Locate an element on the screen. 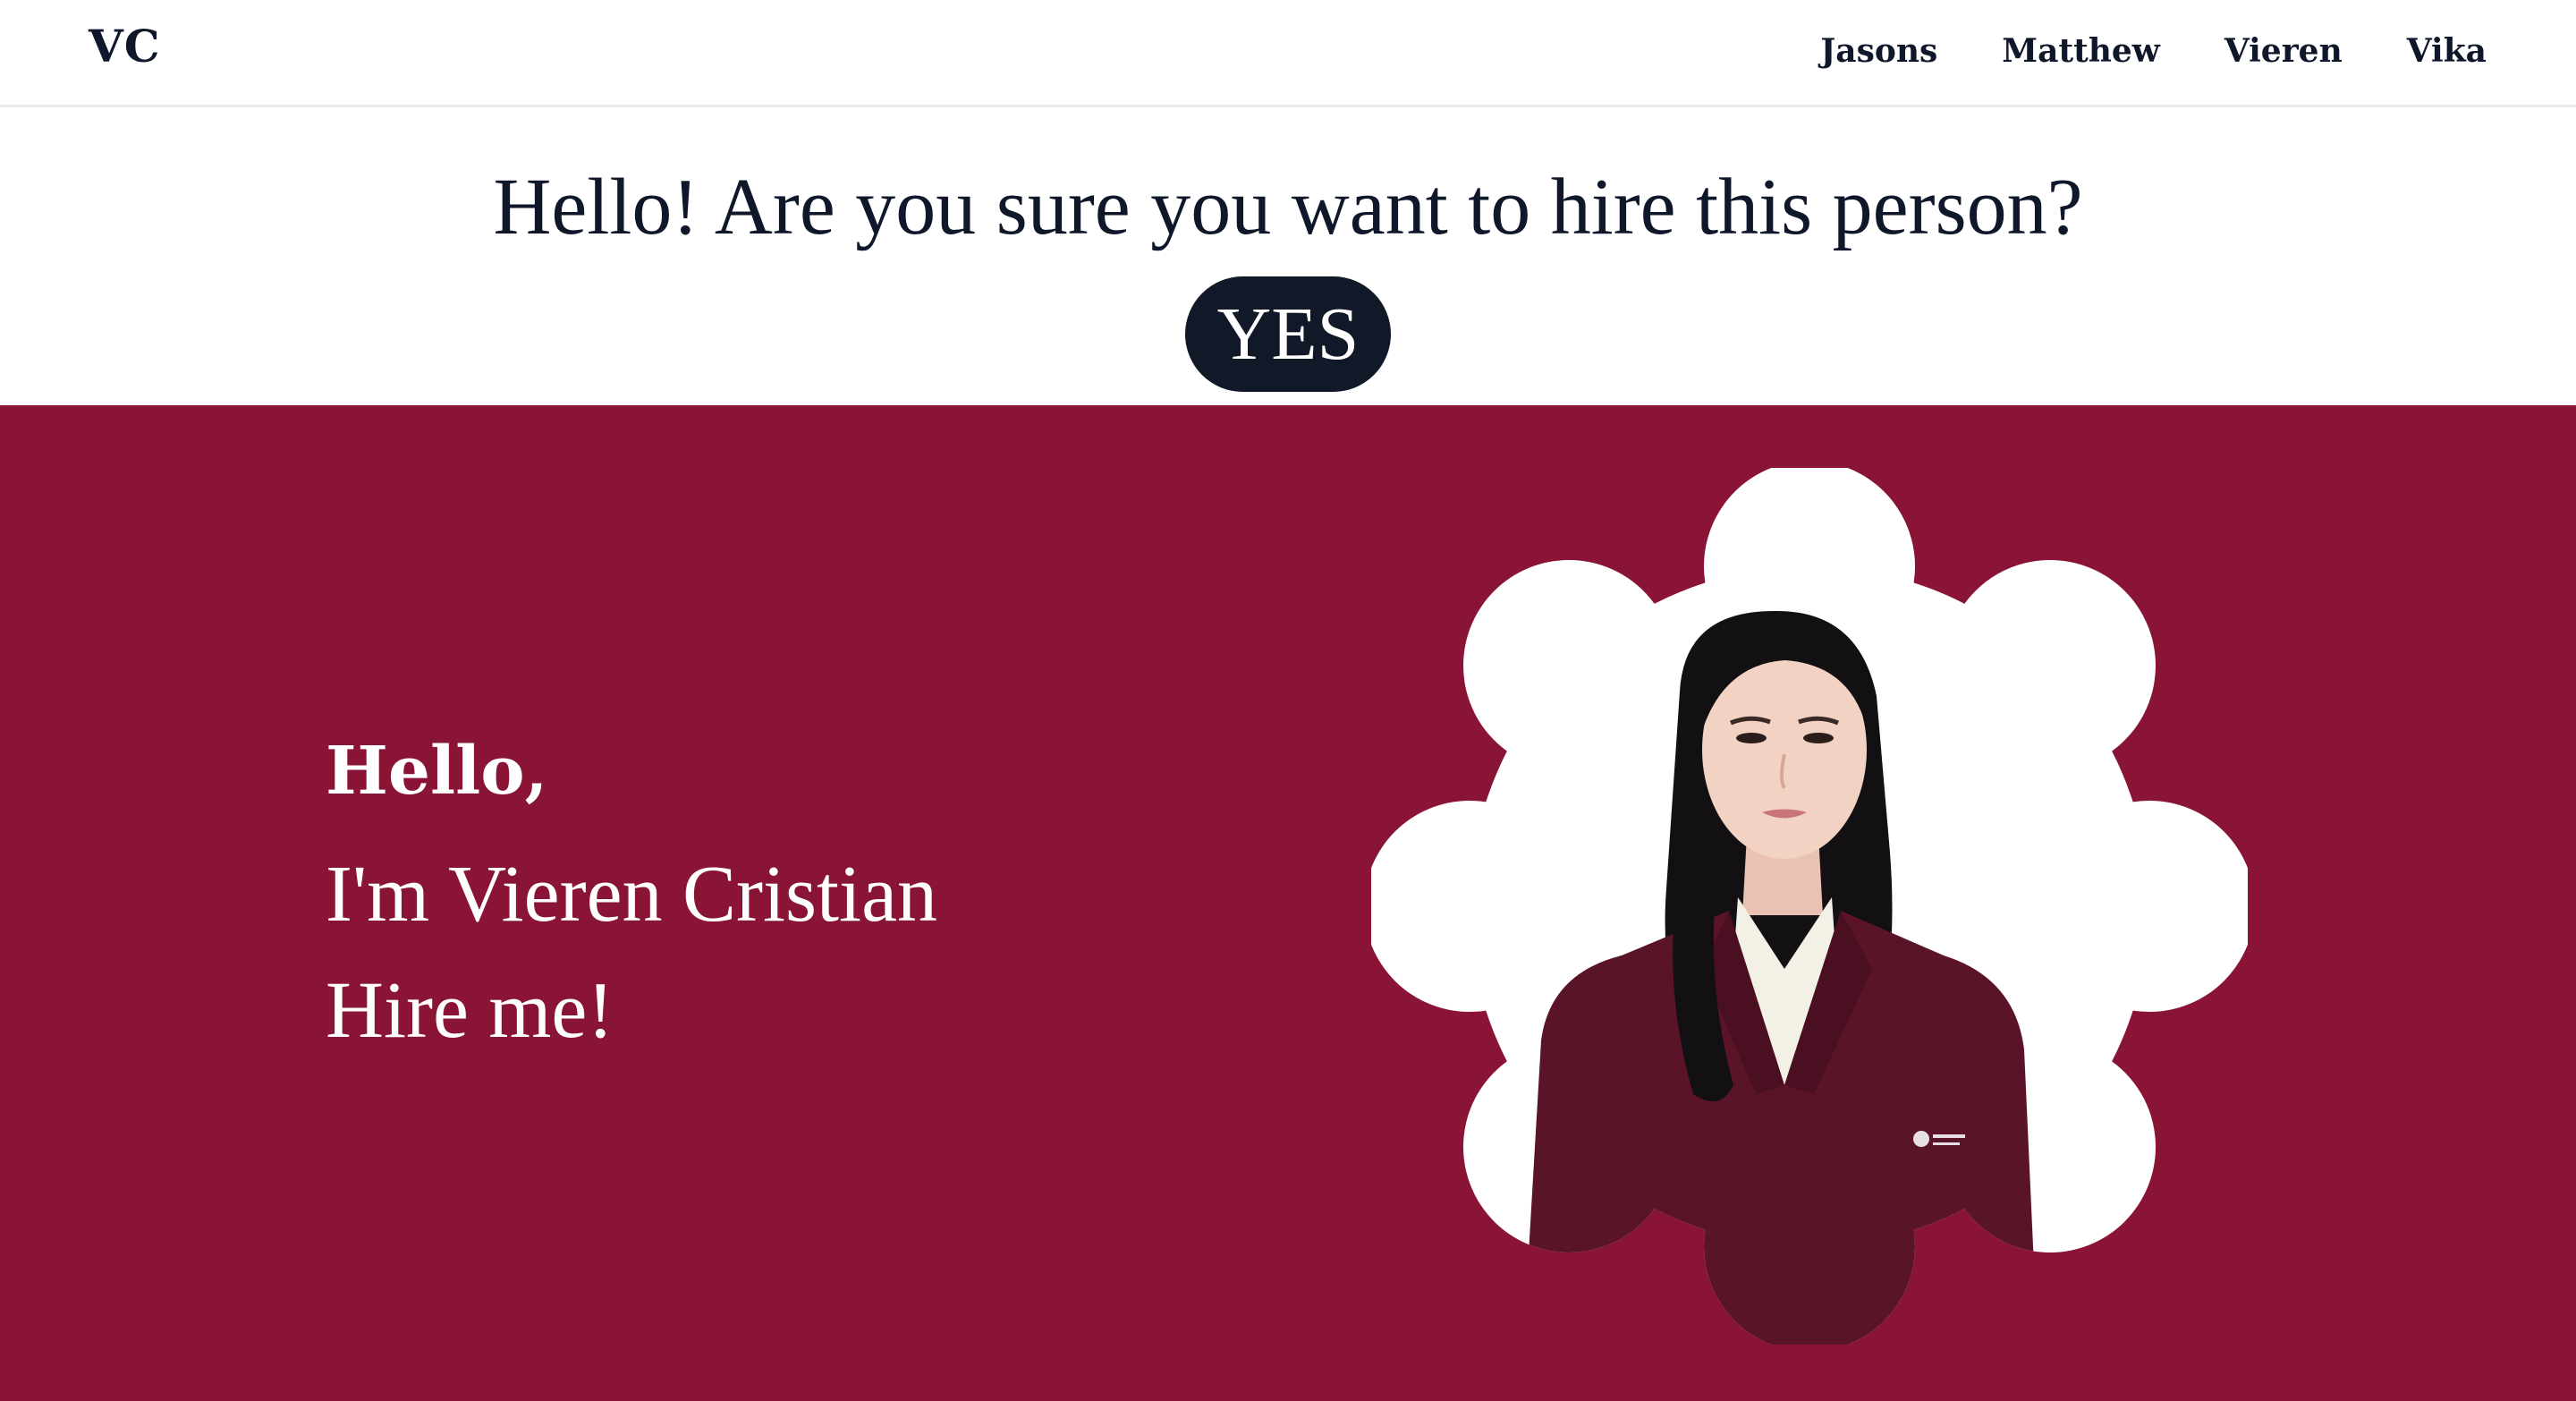  nav-link-vika: Vika is located at coordinates (2447, 51).